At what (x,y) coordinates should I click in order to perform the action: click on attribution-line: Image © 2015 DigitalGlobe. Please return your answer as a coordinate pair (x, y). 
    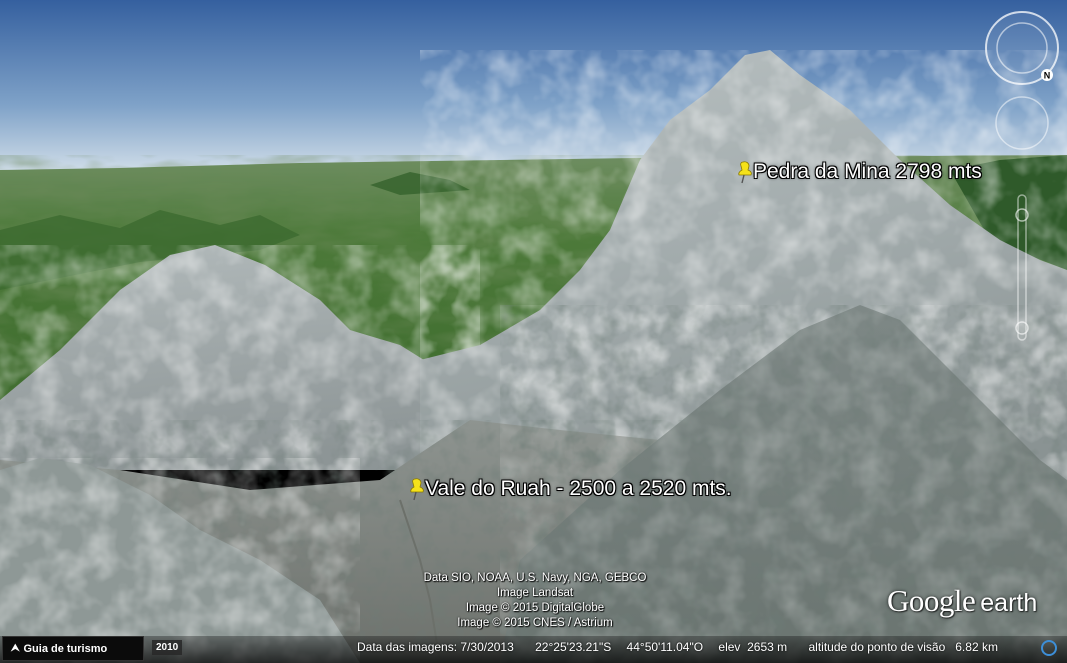
    Looking at the image, I should click on (535, 608).